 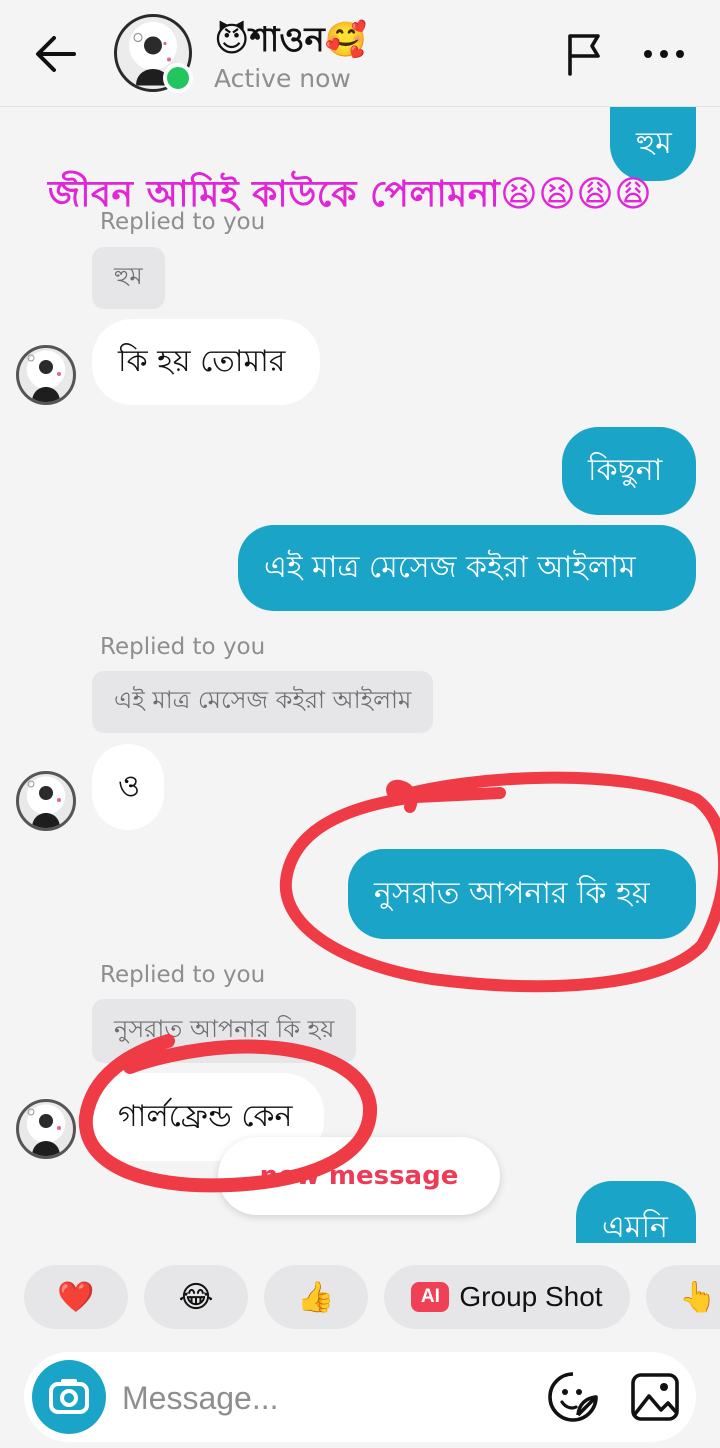 What do you see at coordinates (573, 1397) in the screenshot?
I see `sticker-icon` at bounding box center [573, 1397].